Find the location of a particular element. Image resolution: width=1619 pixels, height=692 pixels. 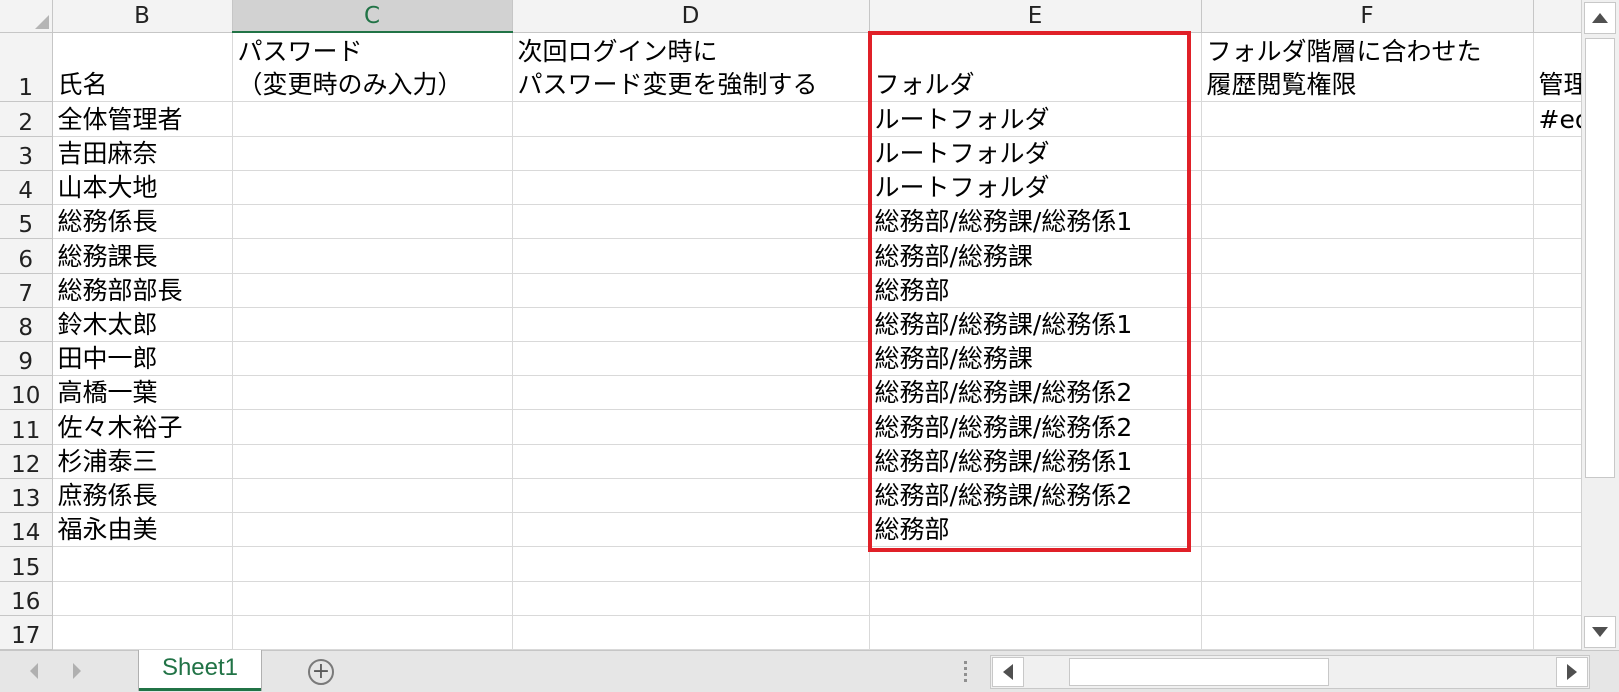

cell-g: #ed is located at coordinates (1557, 119).